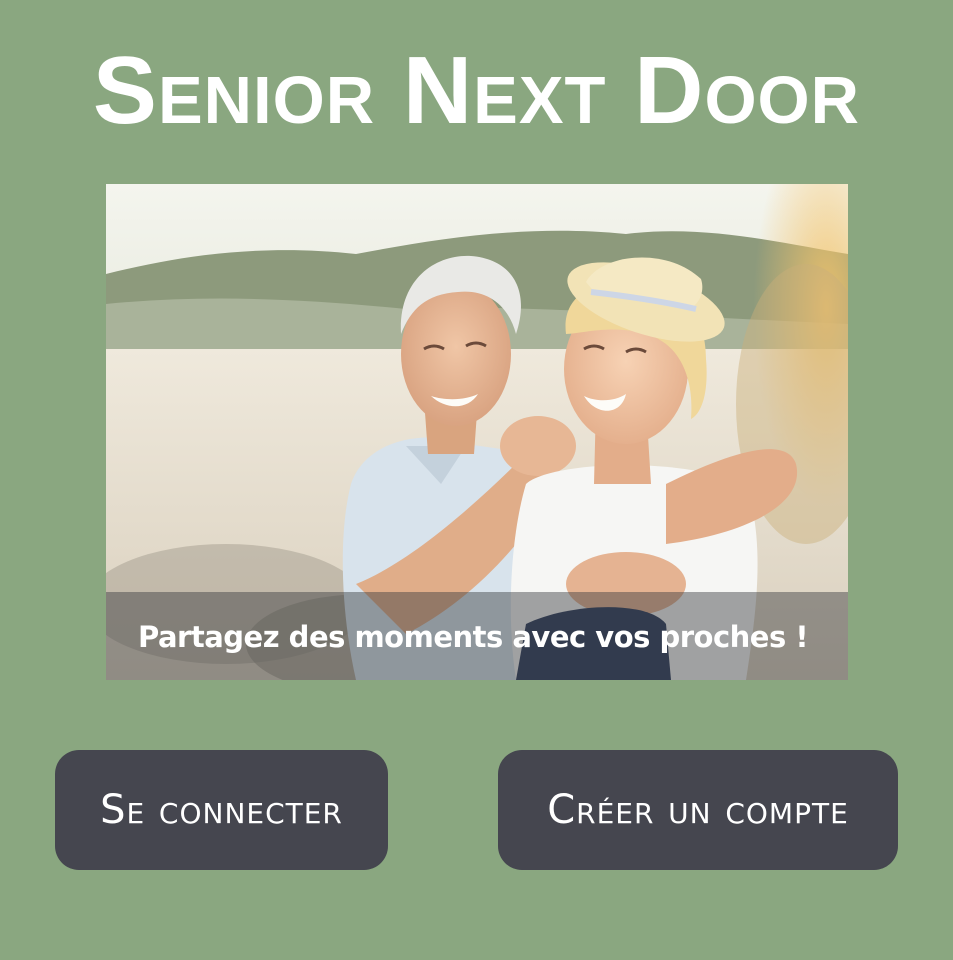 This screenshot has height=960, width=953. I want to click on app-title: Senior Next Door, so click(476, 90).